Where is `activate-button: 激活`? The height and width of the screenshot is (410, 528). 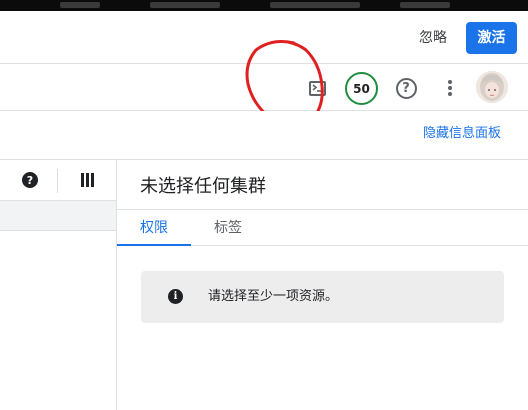 activate-button: 激活 is located at coordinates (491, 38).